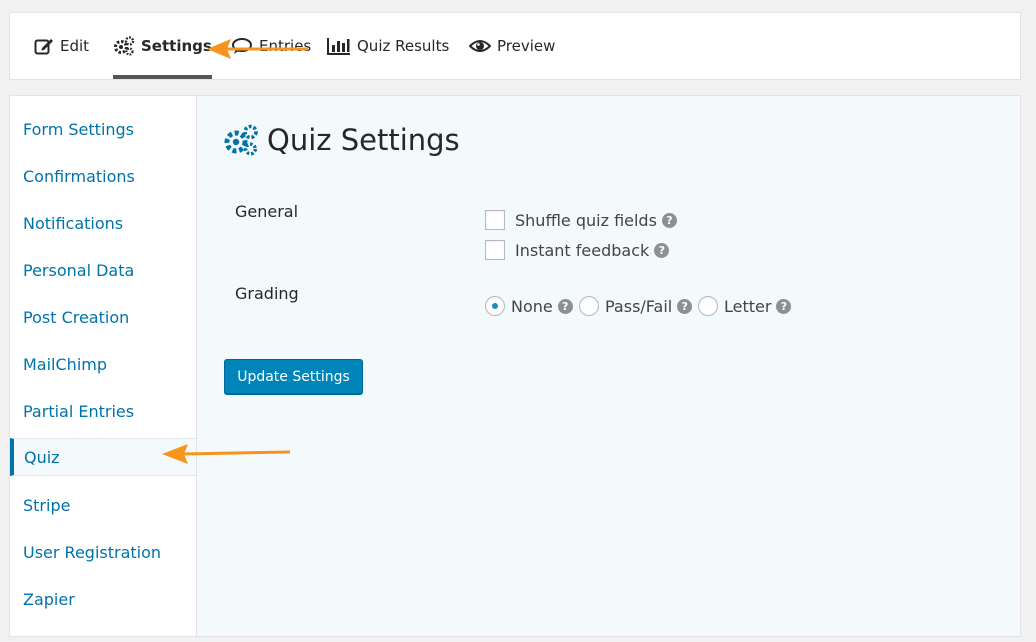 Image resolution: width=1036 pixels, height=642 pixels. I want to click on shuffle-quiz-fields-label: Shuffle quiz fields, so click(586, 220).